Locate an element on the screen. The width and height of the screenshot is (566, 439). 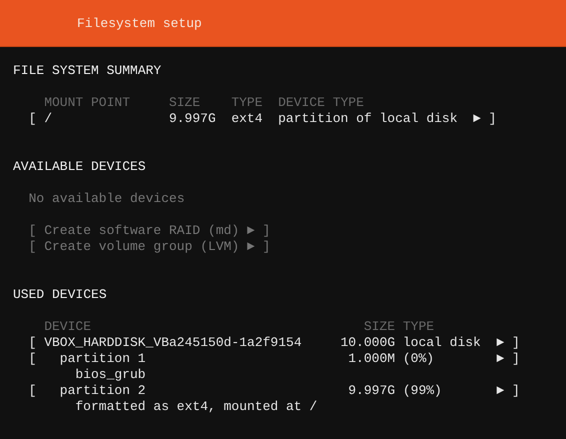
empty-message: No available devices is located at coordinates (106, 199).